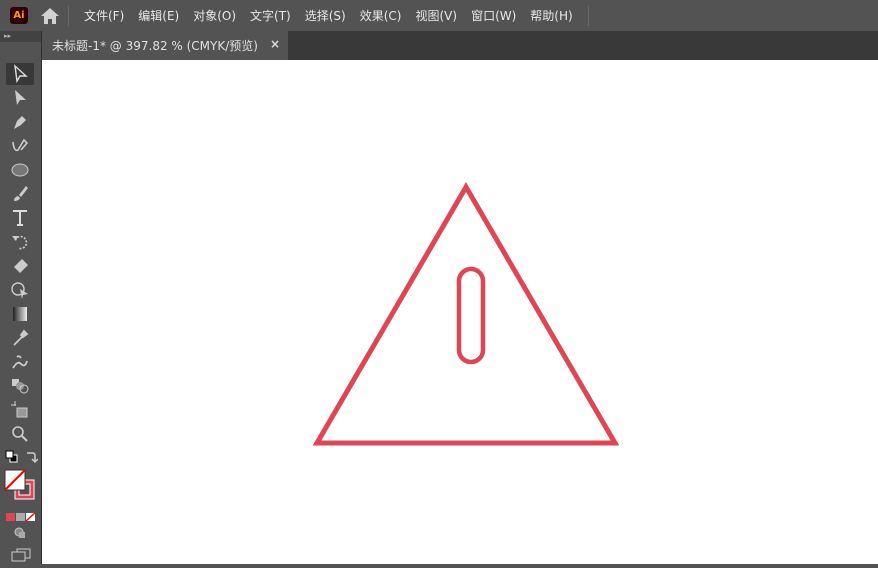 This screenshot has height=568, width=878. What do you see at coordinates (20, 36) in the screenshot?
I see `collapse-panel-button: ▸▸` at bounding box center [20, 36].